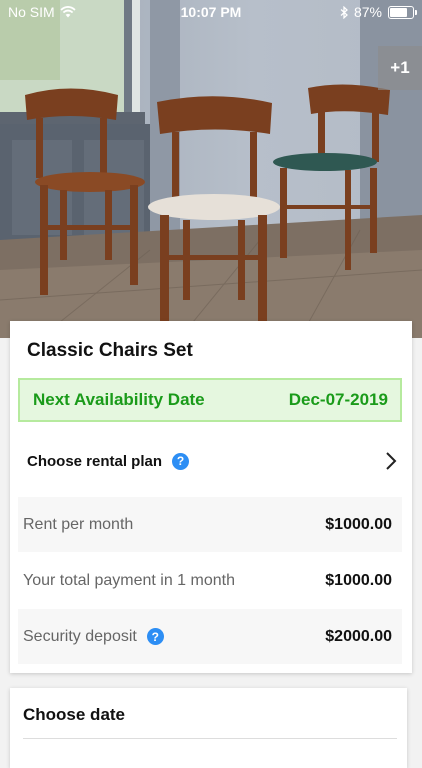 This screenshot has width=422, height=768. Describe the element at coordinates (210, 738) in the screenshot. I see `divider` at that location.